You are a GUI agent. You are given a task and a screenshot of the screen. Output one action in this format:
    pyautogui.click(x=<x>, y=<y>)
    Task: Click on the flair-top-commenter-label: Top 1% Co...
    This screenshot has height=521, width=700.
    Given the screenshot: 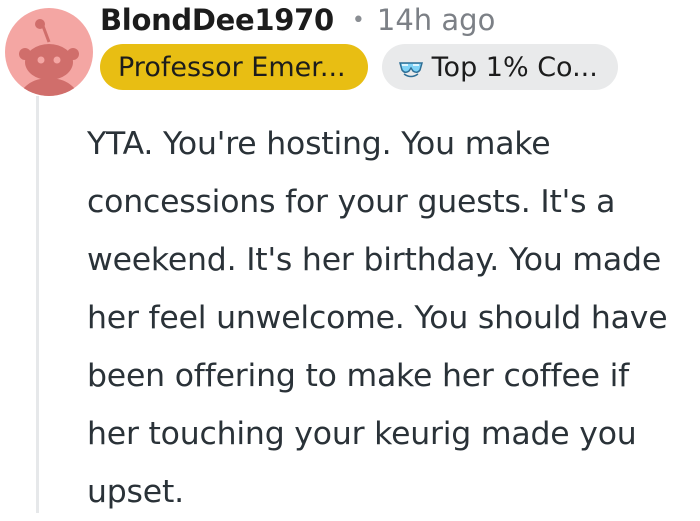 What is the action you would take?
    pyautogui.click(x=514, y=67)
    